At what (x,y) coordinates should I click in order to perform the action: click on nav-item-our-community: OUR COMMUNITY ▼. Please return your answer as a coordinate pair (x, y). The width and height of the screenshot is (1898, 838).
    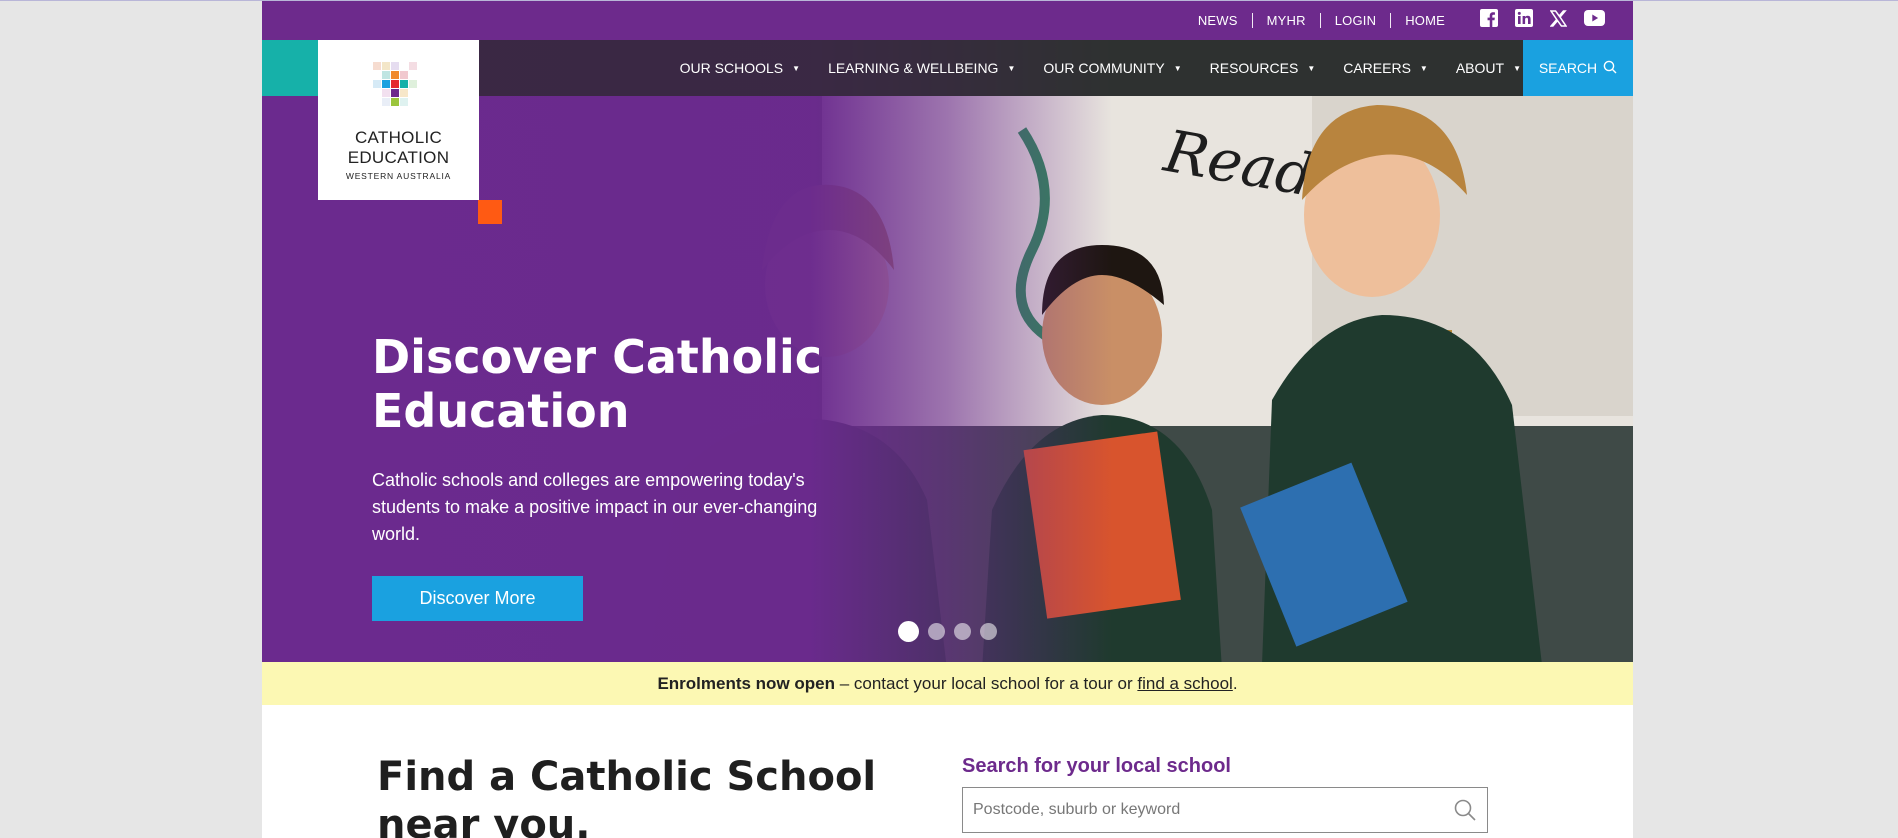
    Looking at the image, I should click on (1112, 68).